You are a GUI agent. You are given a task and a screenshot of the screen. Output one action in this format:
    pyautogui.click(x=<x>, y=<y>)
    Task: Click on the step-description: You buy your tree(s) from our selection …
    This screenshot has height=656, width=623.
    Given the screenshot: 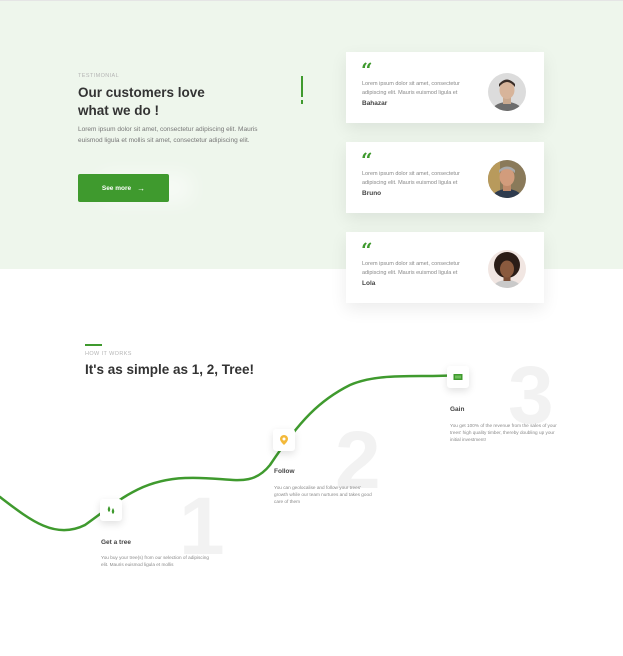 What is the action you would take?
    pyautogui.click(x=155, y=561)
    